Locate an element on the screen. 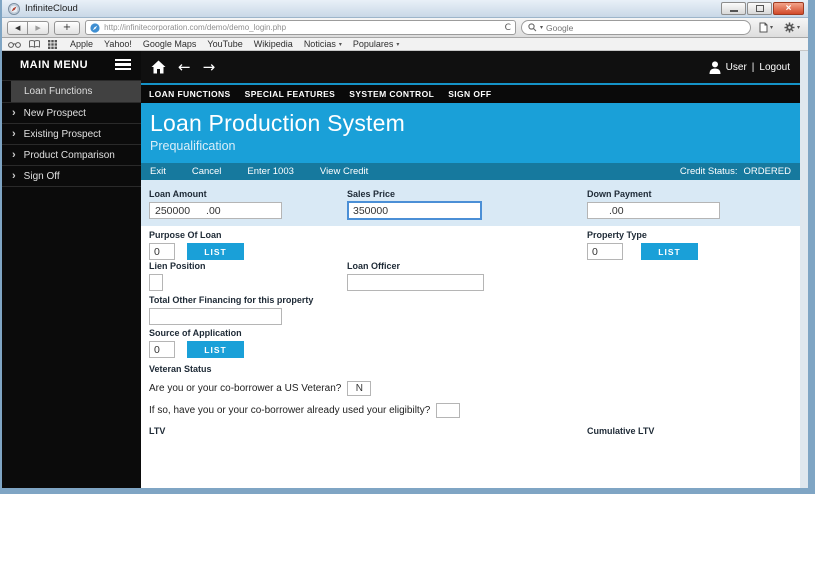  reading-list-glasses-icon is located at coordinates (14, 44).